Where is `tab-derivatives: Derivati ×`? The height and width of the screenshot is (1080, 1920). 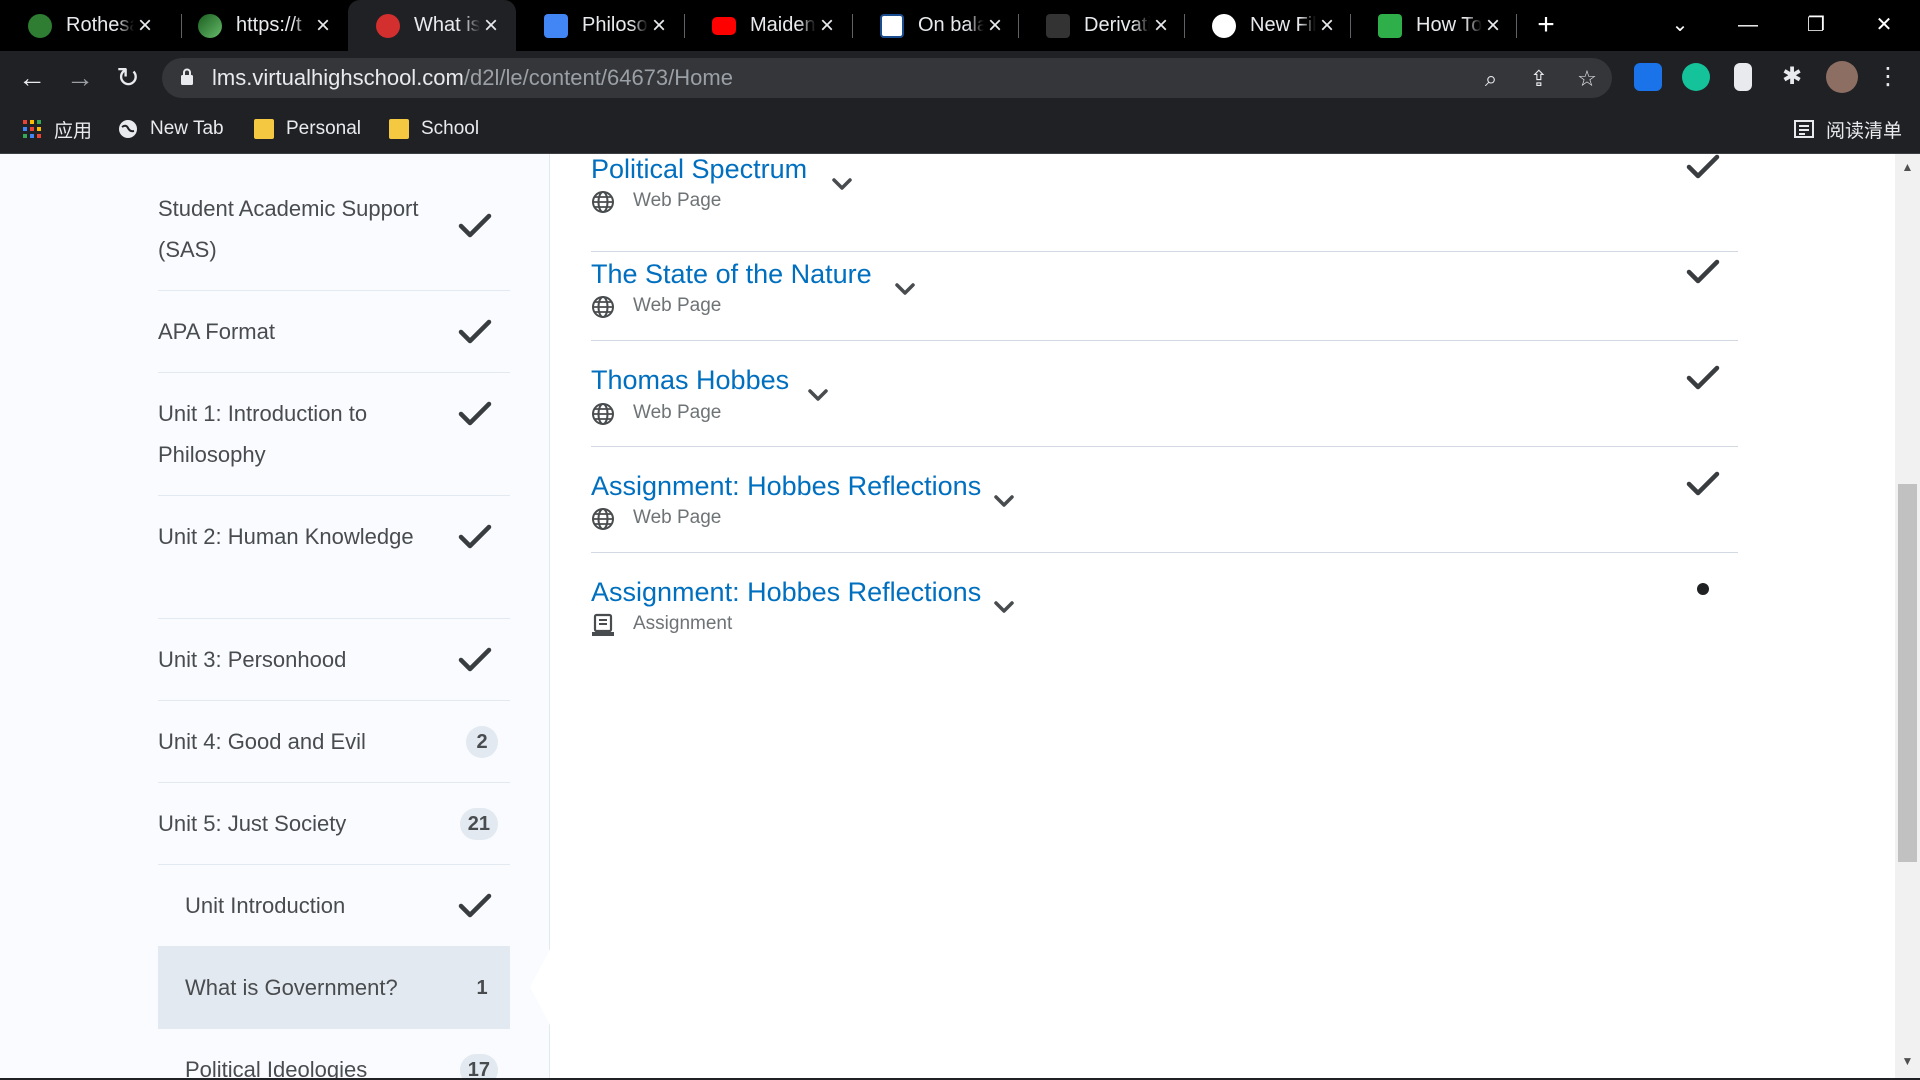
tab-derivatives: Derivati × is located at coordinates (1102, 25).